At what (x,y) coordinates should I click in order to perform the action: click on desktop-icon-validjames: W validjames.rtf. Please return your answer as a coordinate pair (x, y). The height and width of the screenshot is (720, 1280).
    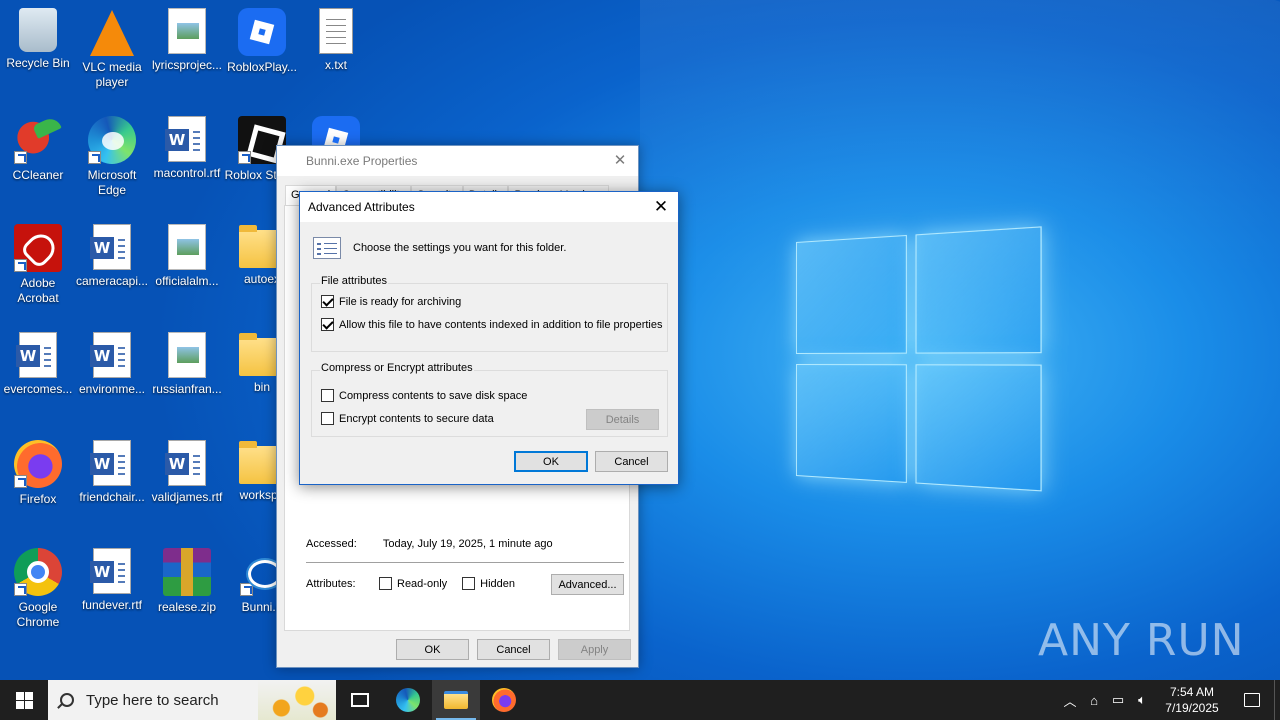
    Looking at the image, I should click on (187, 472).